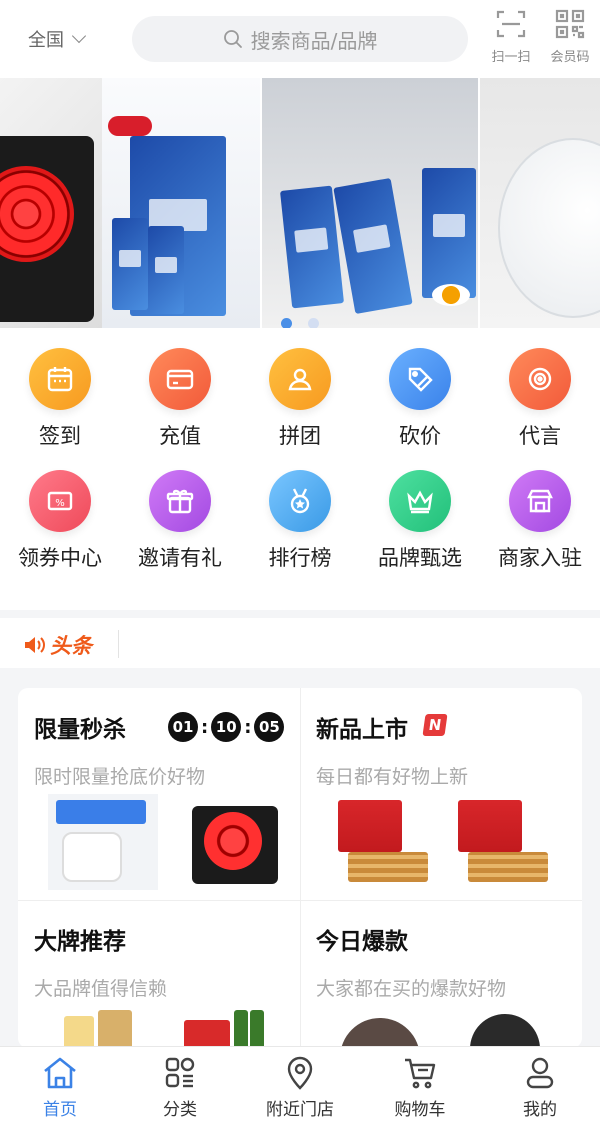 The image size is (600, 1128). What do you see at coordinates (540, 1073) in the screenshot?
I see `profile-icon` at bounding box center [540, 1073].